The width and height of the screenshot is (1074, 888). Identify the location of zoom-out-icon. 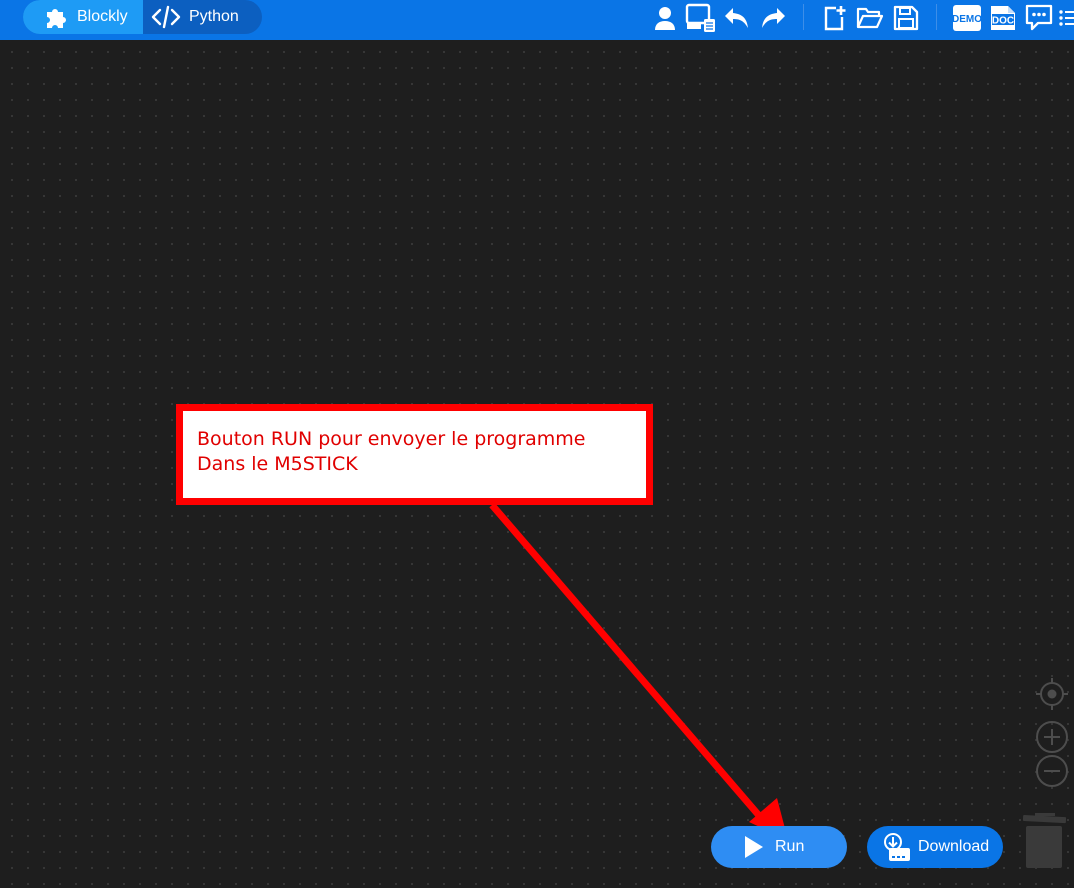
(1052, 771).